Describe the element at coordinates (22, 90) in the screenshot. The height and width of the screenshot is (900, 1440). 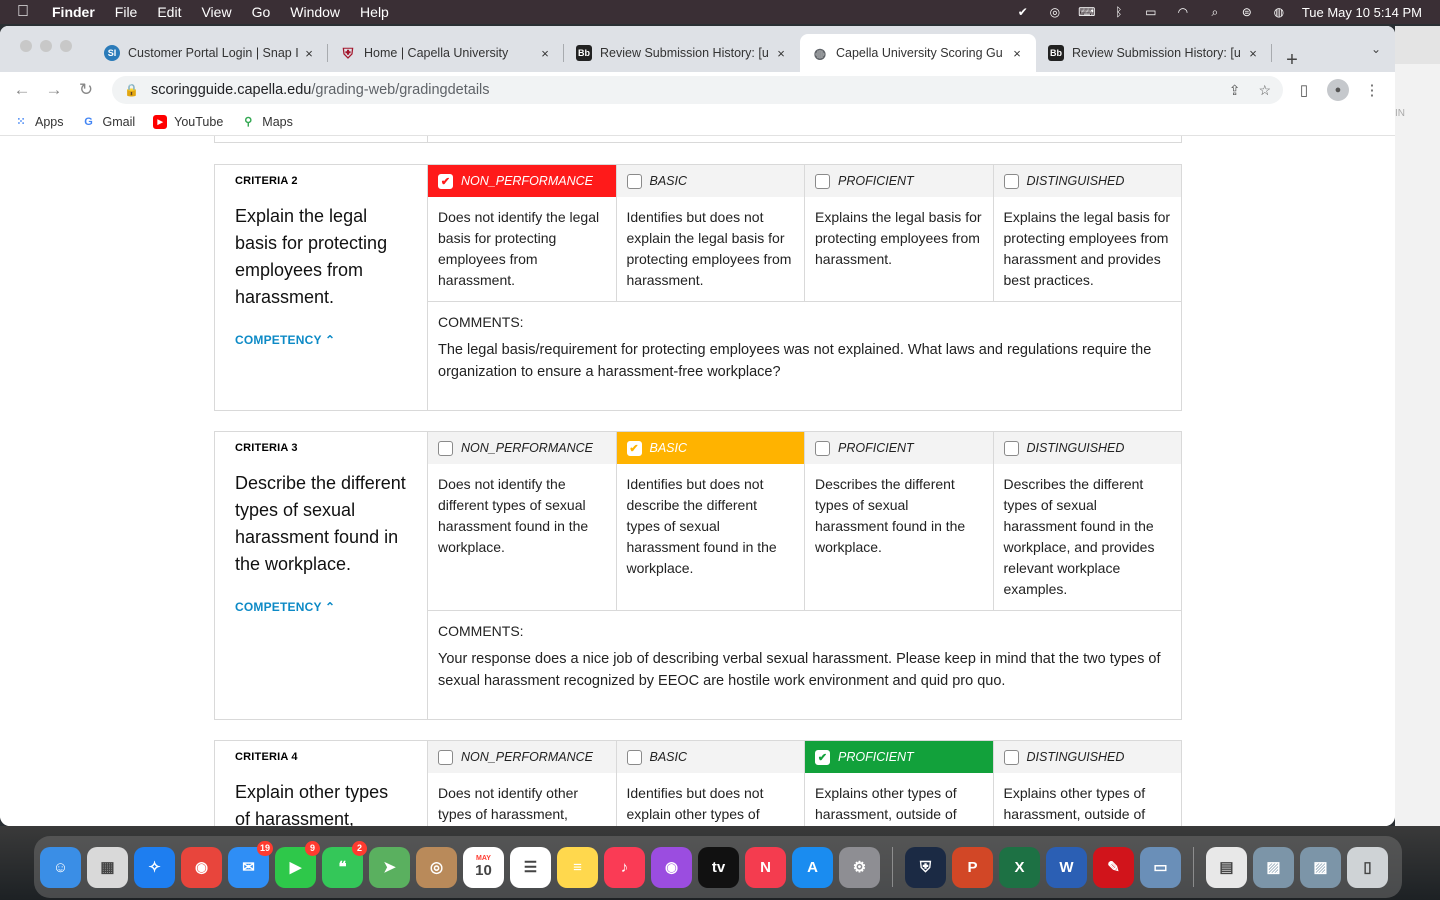
I see `back-button: ←` at that location.